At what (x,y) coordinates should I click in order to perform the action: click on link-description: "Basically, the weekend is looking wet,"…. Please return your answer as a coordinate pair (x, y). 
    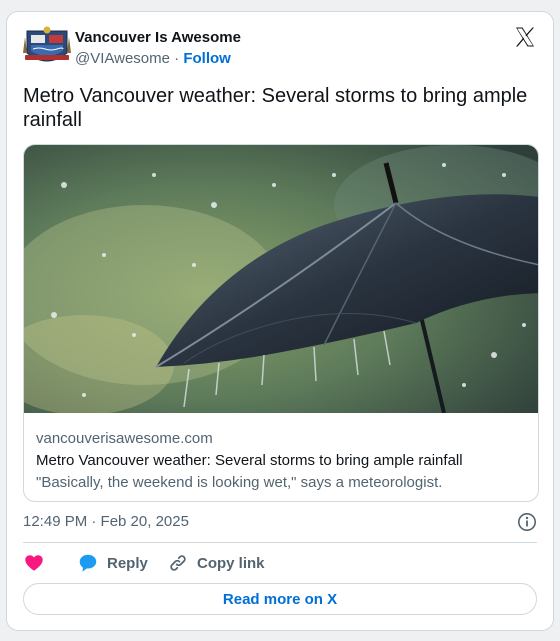
    Looking at the image, I should click on (239, 482).